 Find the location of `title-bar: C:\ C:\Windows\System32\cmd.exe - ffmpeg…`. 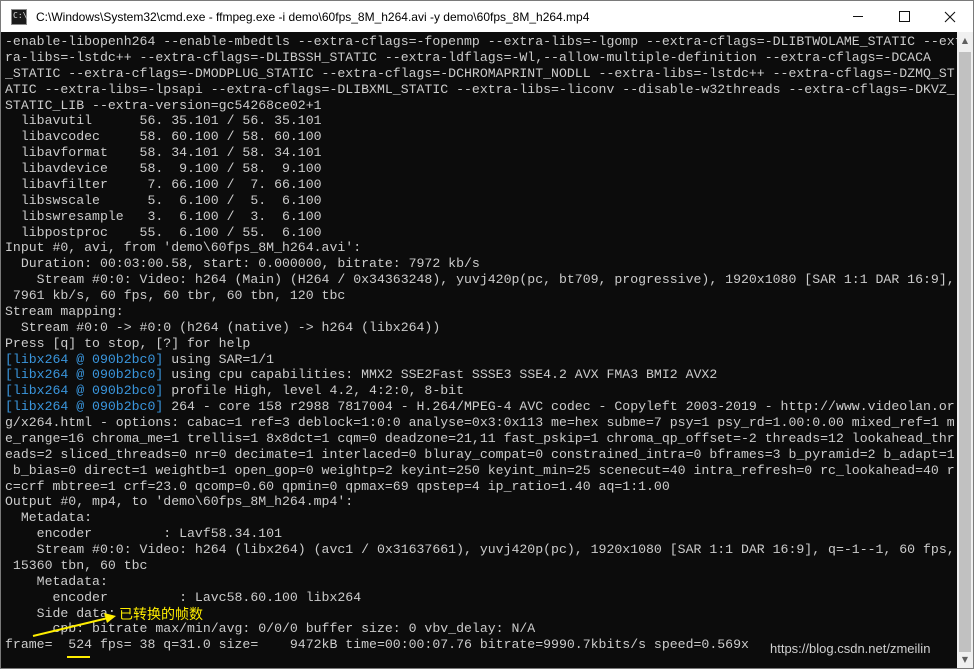

title-bar: C:\ C:\Windows\System32\cmd.exe - ffmpeg… is located at coordinates (487, 16).